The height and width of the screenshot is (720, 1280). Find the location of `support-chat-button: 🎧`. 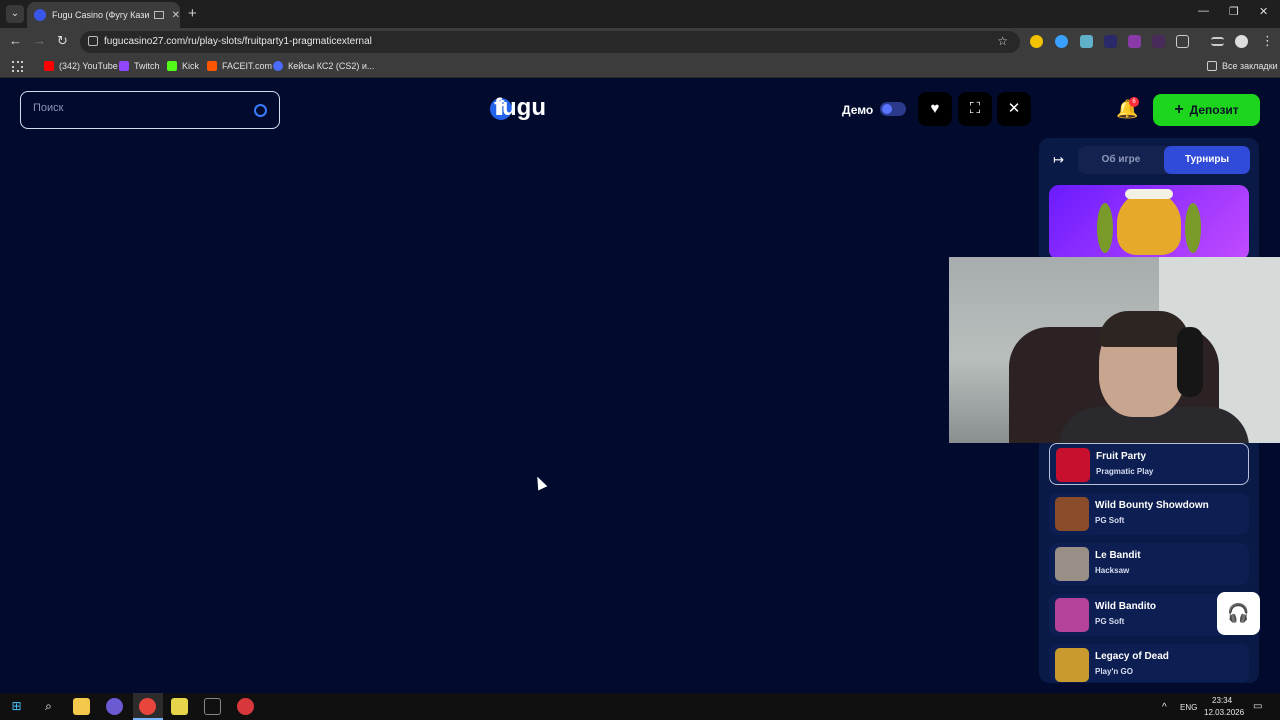

support-chat-button: 🎧 is located at coordinates (1238, 613).